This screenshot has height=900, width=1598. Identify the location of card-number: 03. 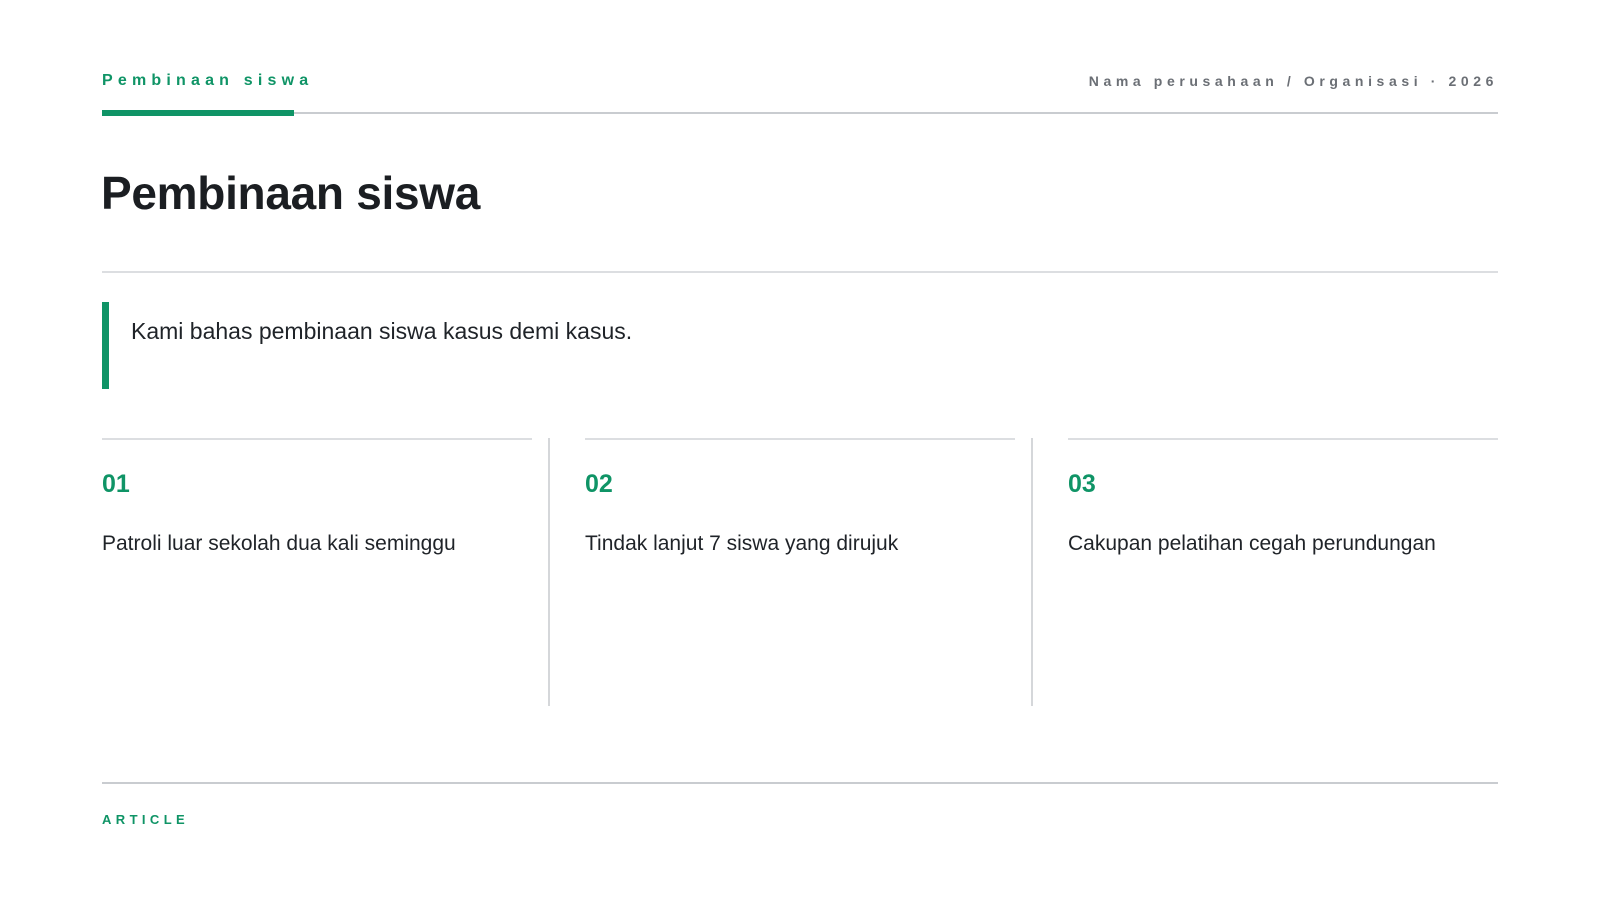
(1082, 484).